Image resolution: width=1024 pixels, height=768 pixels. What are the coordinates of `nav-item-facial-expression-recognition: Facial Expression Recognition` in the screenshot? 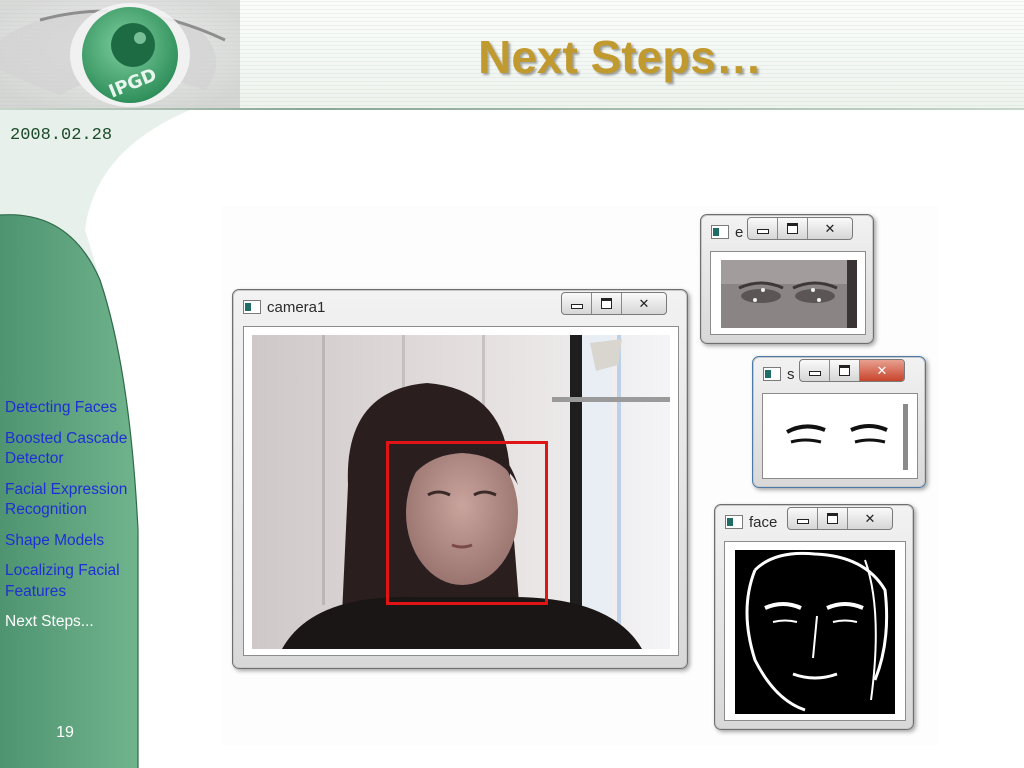 It's located at (69, 500).